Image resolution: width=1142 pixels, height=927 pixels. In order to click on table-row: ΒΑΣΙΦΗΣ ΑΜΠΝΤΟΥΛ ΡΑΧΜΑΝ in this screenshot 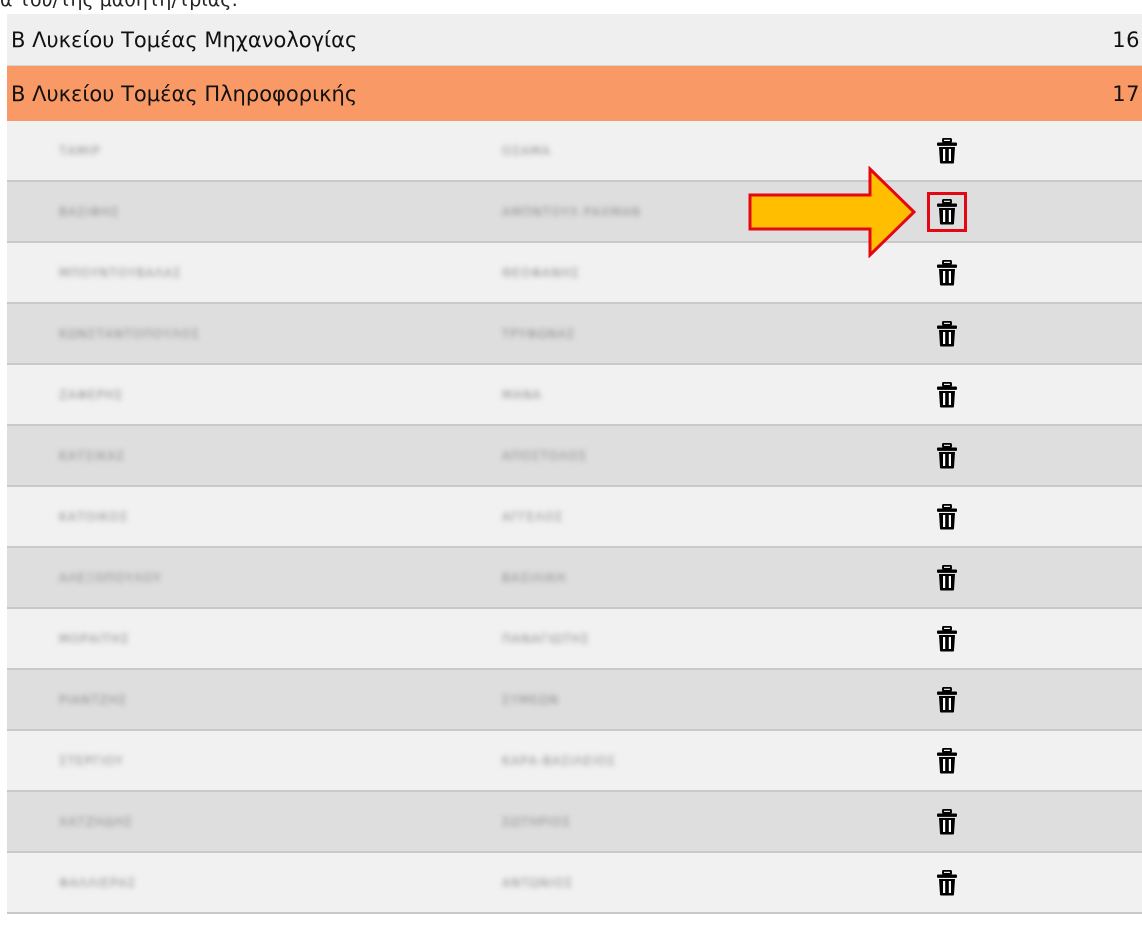, I will do `click(574, 212)`.